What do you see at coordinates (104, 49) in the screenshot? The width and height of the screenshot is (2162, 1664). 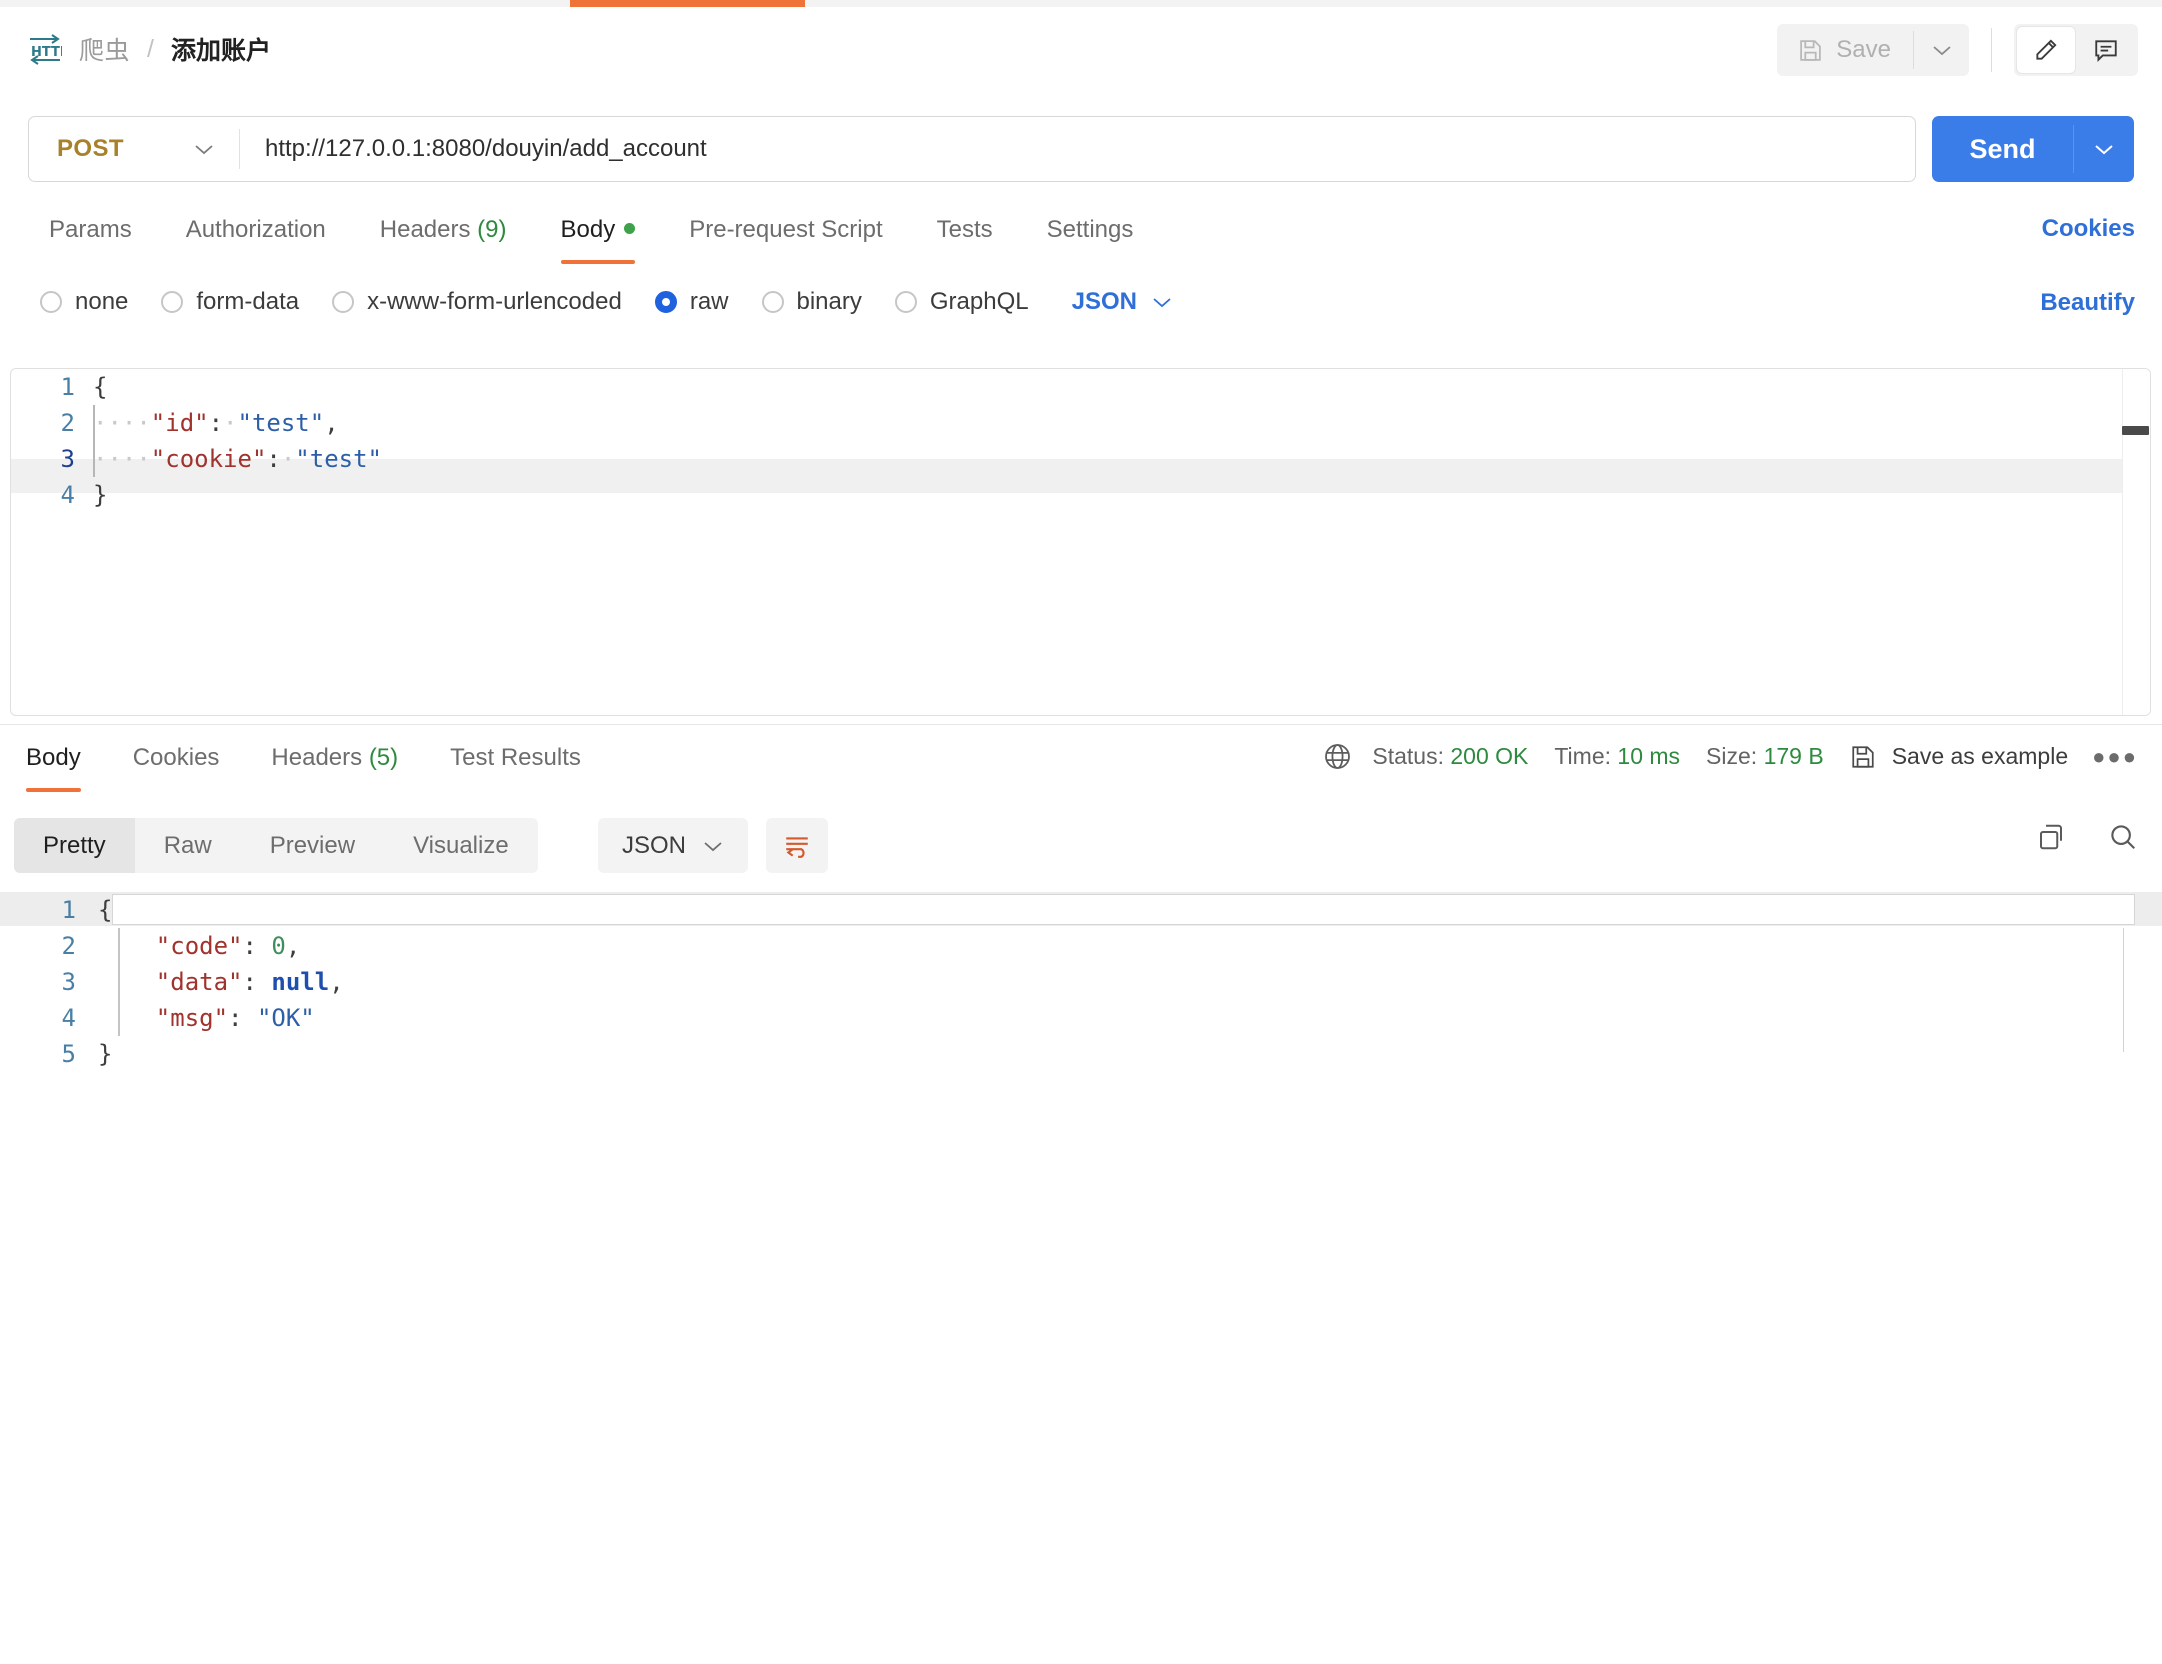 I see `breadcrumb-parent: 爬虫` at bounding box center [104, 49].